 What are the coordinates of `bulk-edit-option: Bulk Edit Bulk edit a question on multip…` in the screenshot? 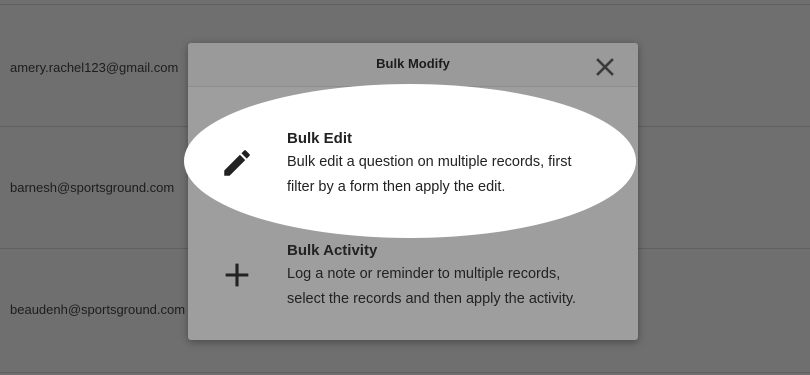 It's located at (413, 165).